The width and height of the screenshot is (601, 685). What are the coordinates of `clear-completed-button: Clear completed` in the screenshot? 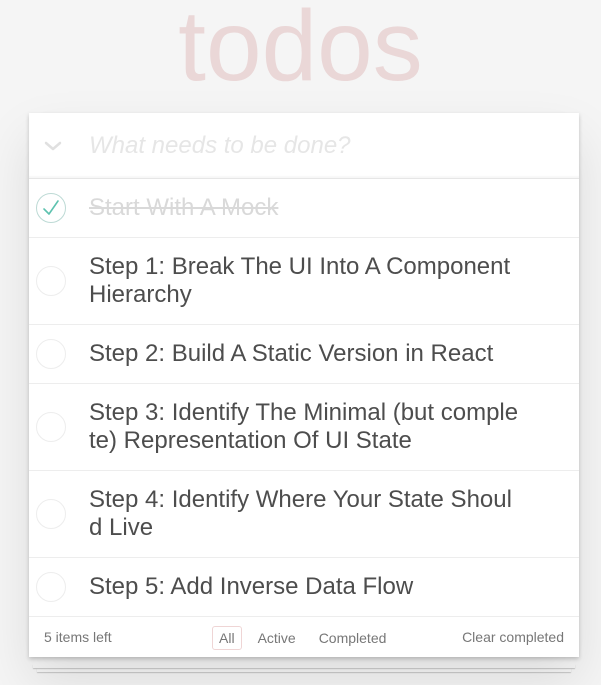 It's located at (513, 637).